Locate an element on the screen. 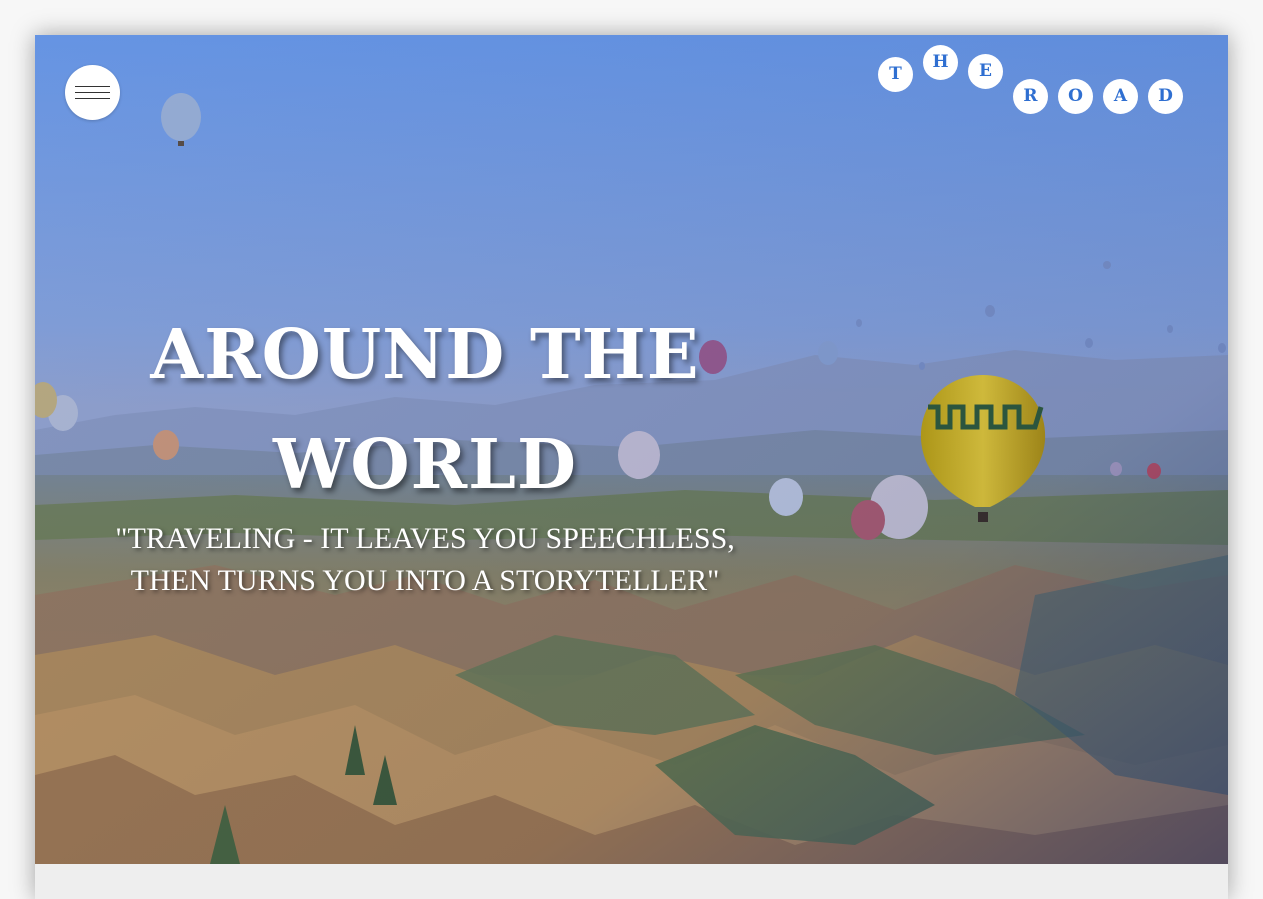 The height and width of the screenshot is (899, 1263). hero-quote-line1: "TRAVELING - IT LEAVES YOU SPEECHLESS, is located at coordinates (425, 538).